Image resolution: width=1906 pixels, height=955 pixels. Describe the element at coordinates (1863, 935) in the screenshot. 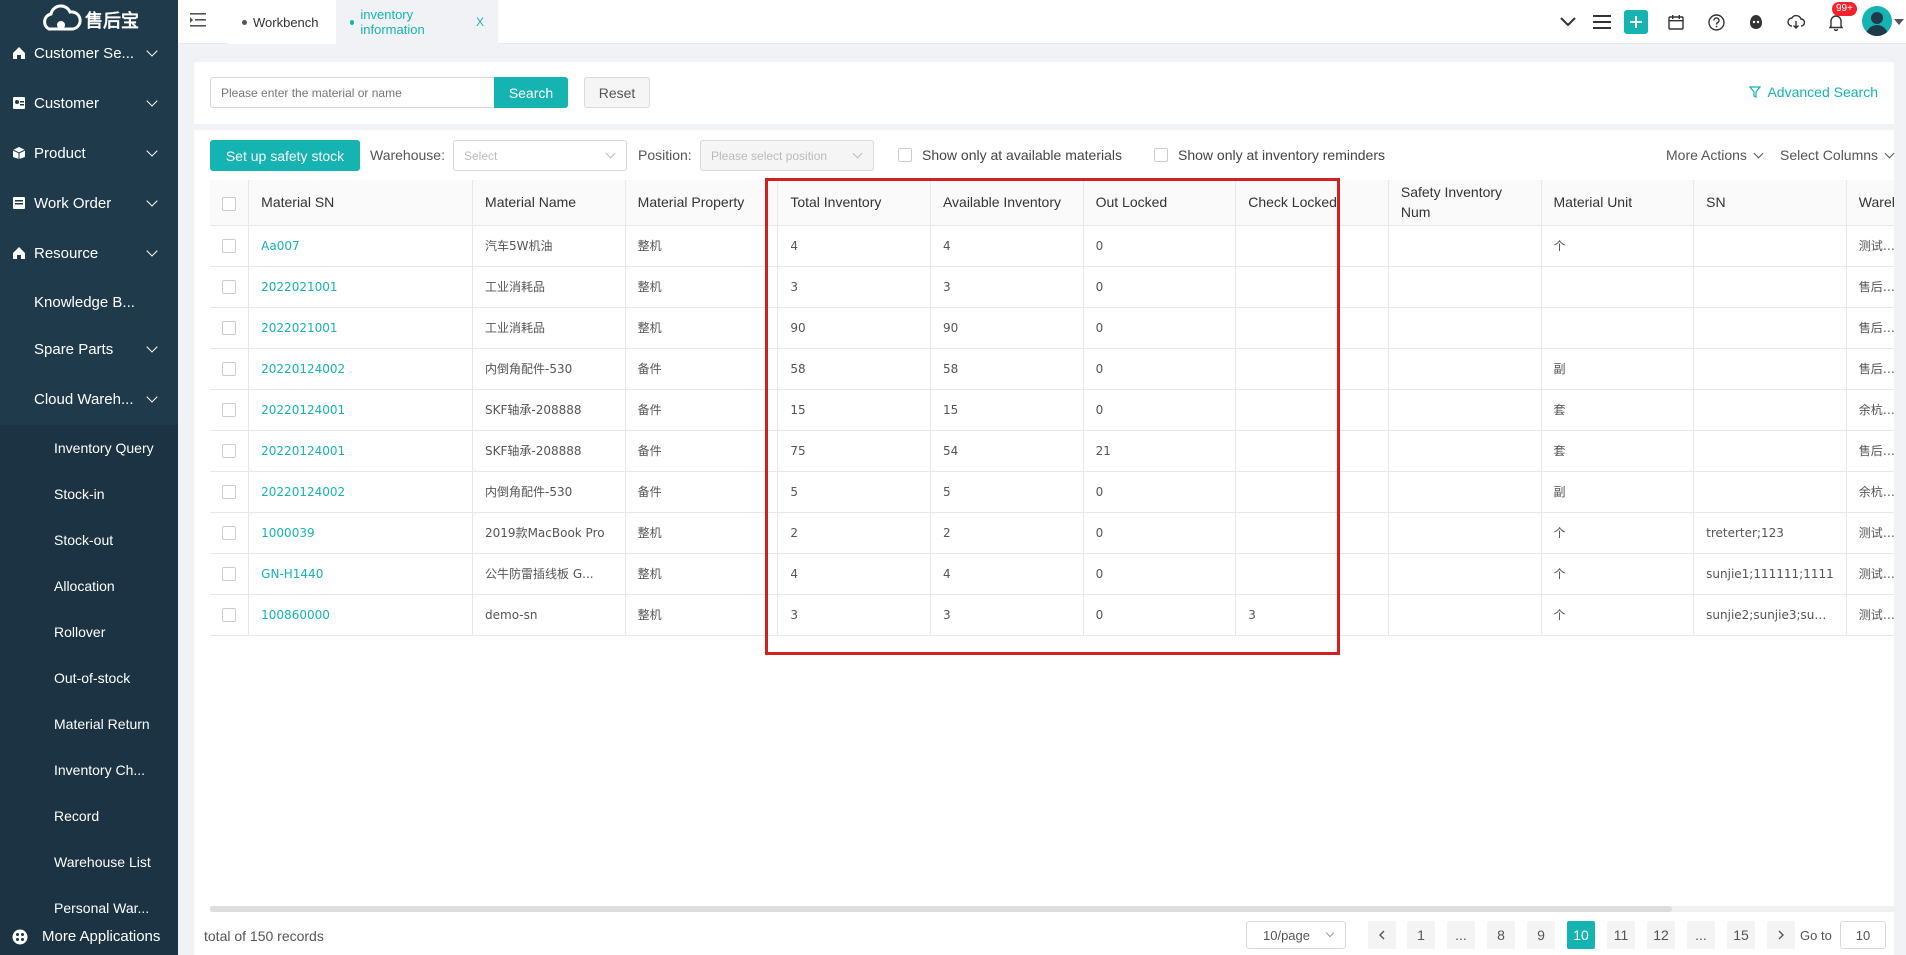

I see `goto-page-input` at that location.